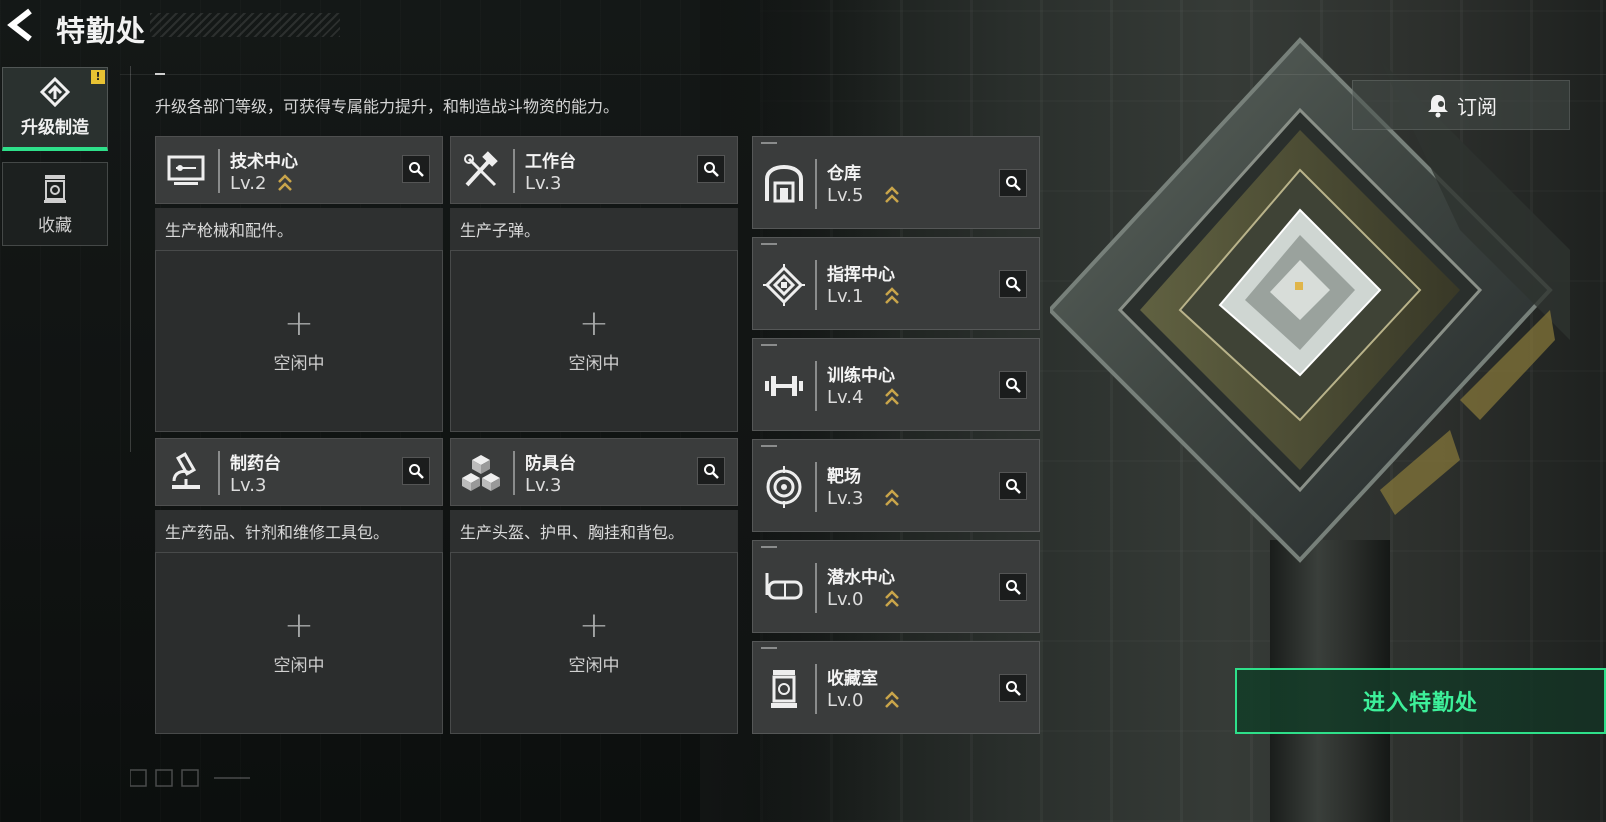 The width and height of the screenshot is (1606, 822). Describe the element at coordinates (245, 25) in the screenshot. I see `title-decoration` at that location.